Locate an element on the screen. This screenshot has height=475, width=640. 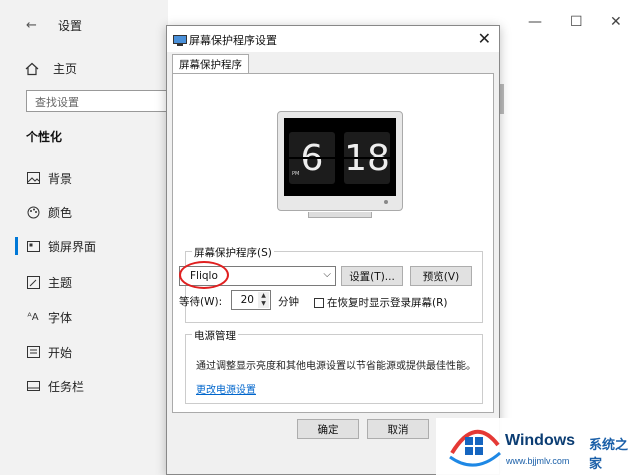
power-group-label: 电源管理 is located at coordinates (215, 335).